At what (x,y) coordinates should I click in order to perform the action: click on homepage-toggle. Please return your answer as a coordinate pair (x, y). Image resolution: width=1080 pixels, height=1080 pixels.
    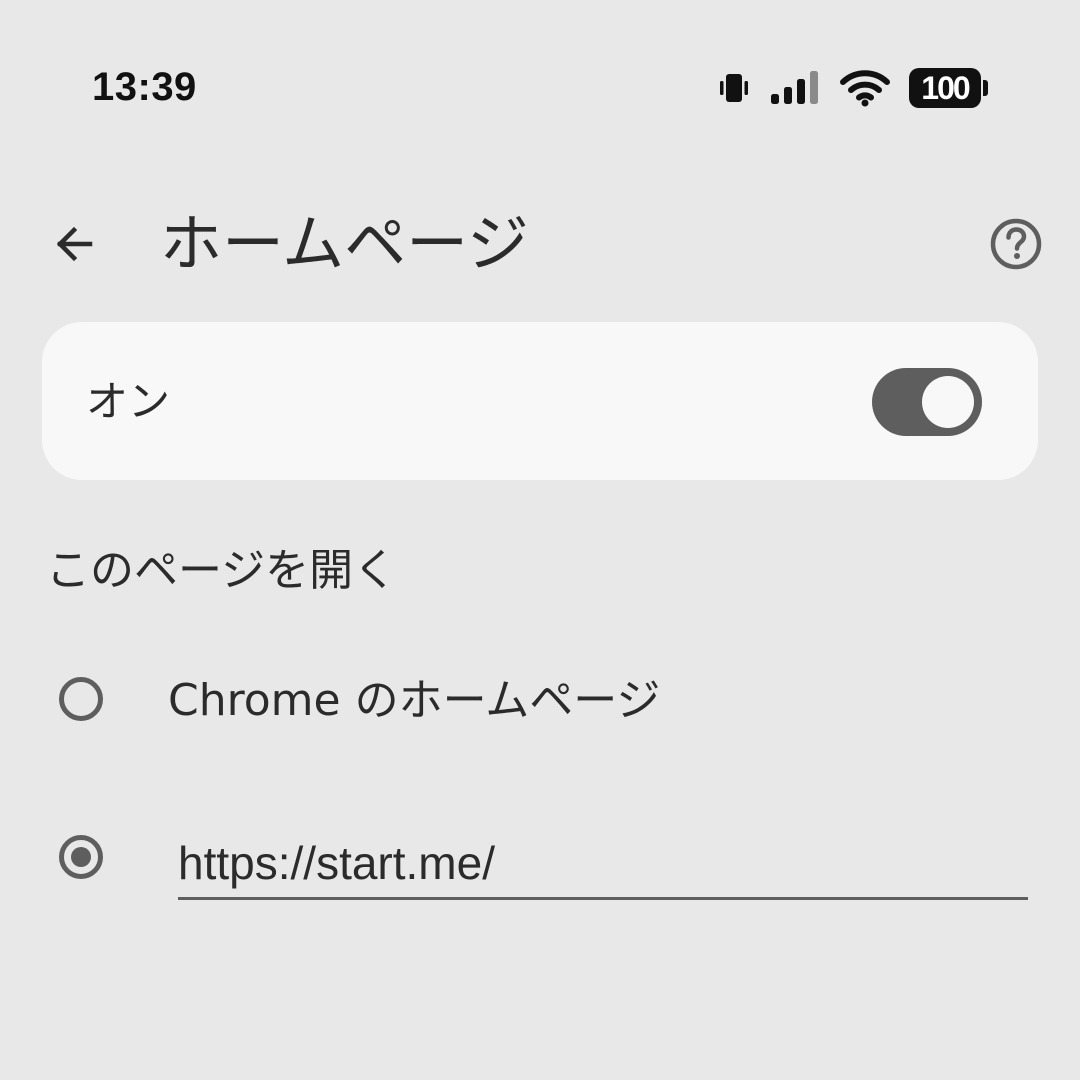
    Looking at the image, I should click on (927, 402).